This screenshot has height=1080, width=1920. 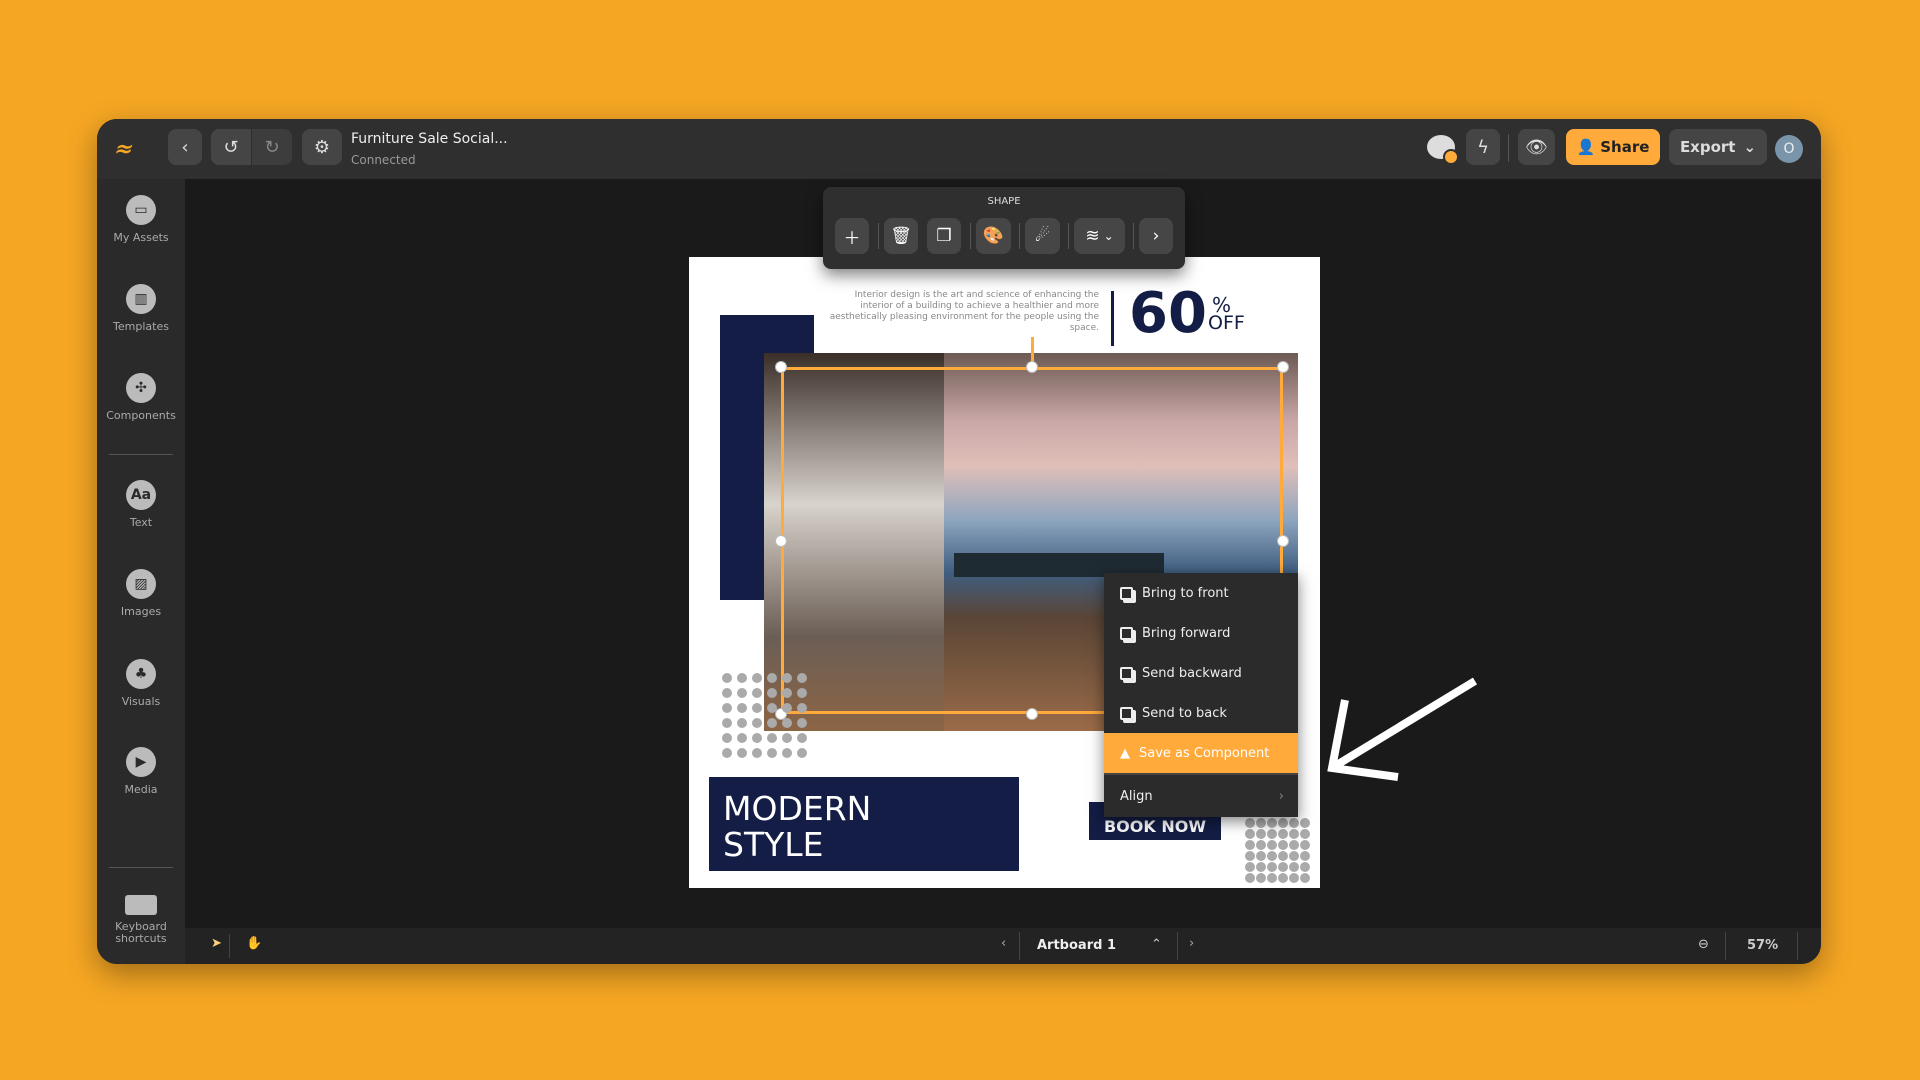 What do you see at coordinates (773, 844) in the screenshot?
I see `headline-line-2: STYLE` at bounding box center [773, 844].